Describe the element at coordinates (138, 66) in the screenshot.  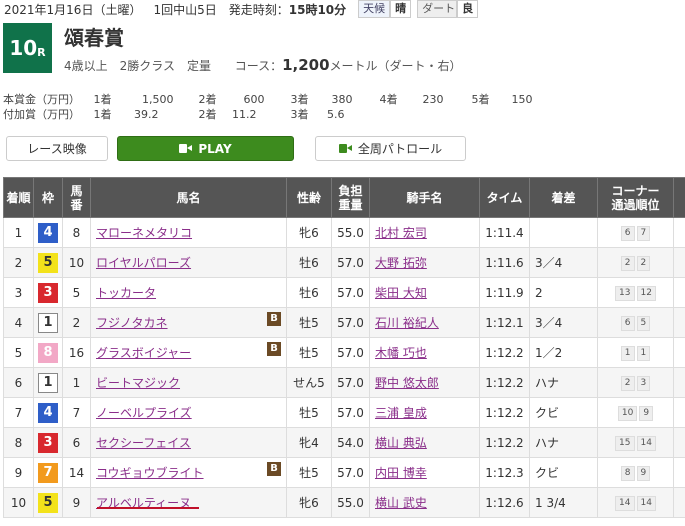
I see `race-conditions: 4歳以上 2勝クラス 定量` at that location.